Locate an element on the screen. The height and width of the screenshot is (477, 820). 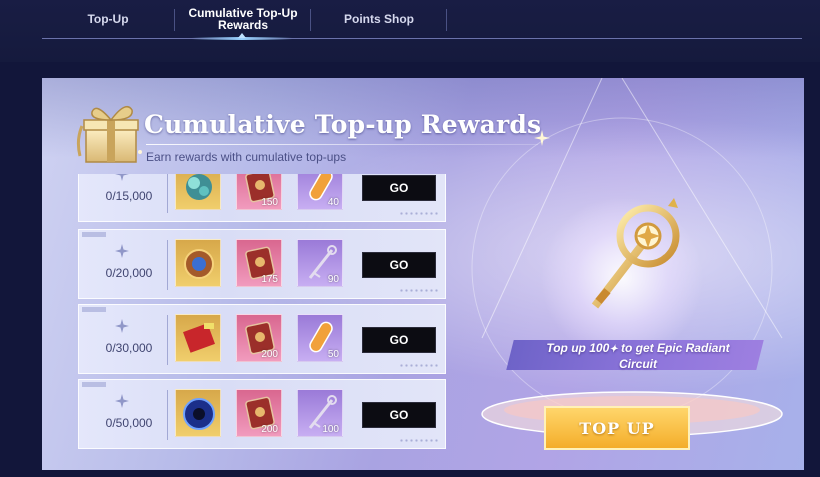
promo-line2: Circuit is located at coordinates (637, 364).